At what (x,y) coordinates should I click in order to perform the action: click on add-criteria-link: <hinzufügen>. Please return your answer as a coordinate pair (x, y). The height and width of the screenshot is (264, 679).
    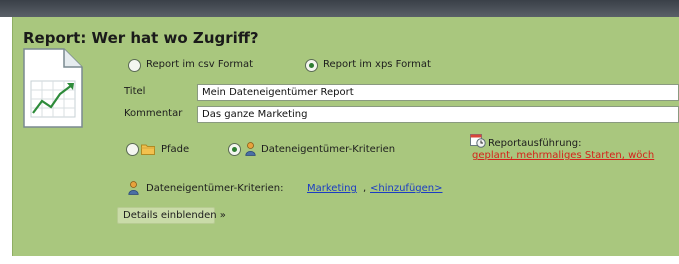
    Looking at the image, I should click on (406, 188).